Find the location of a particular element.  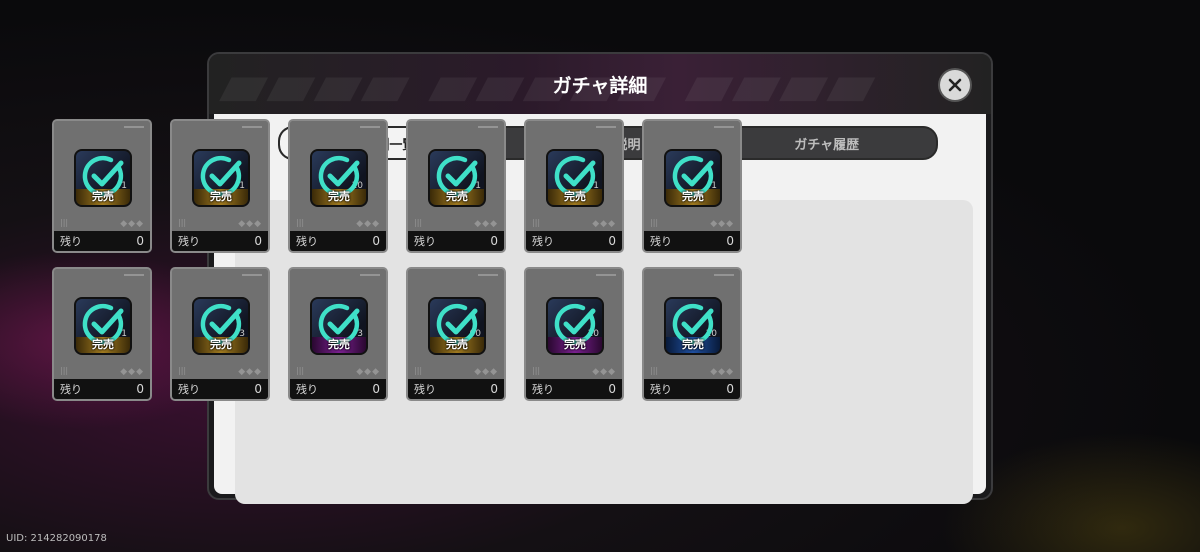

tab-gacha-history: ガチャ履歴 is located at coordinates (826, 143).